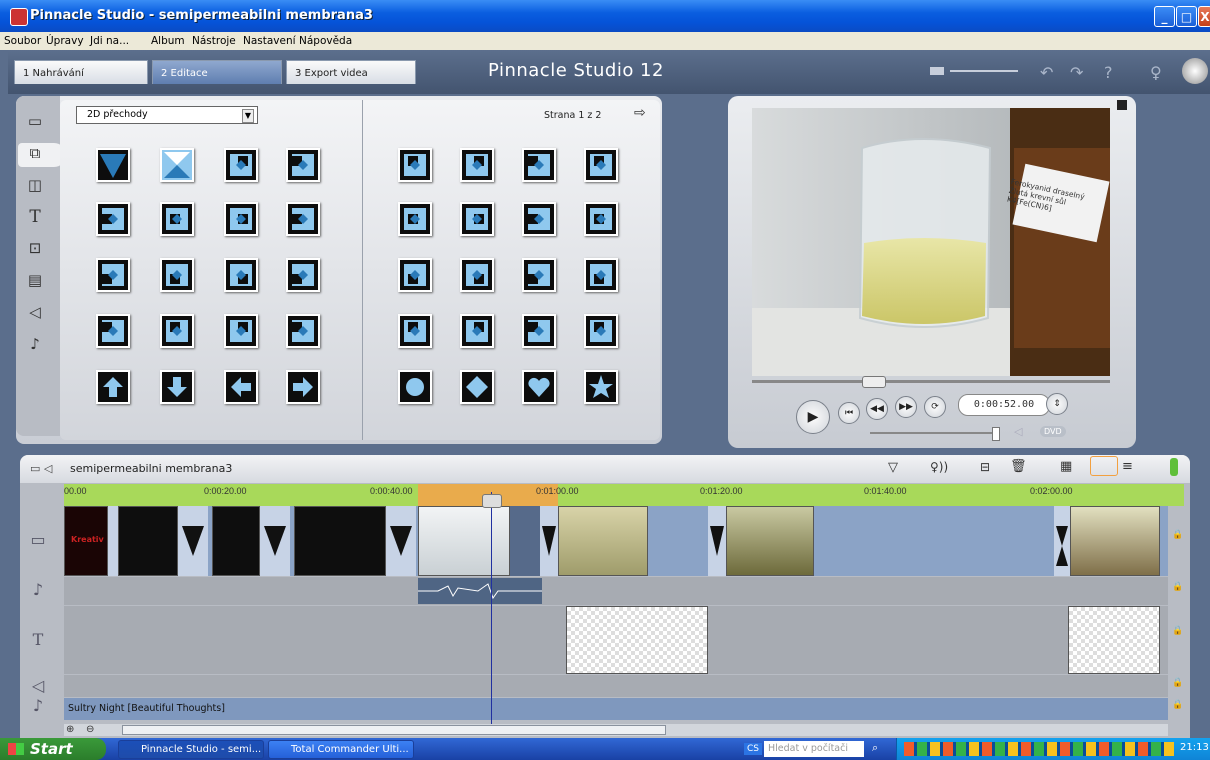 This screenshot has width=1210, height=760. What do you see at coordinates (1122, 105) in the screenshot?
I see `fullscreen-icon` at bounding box center [1122, 105].